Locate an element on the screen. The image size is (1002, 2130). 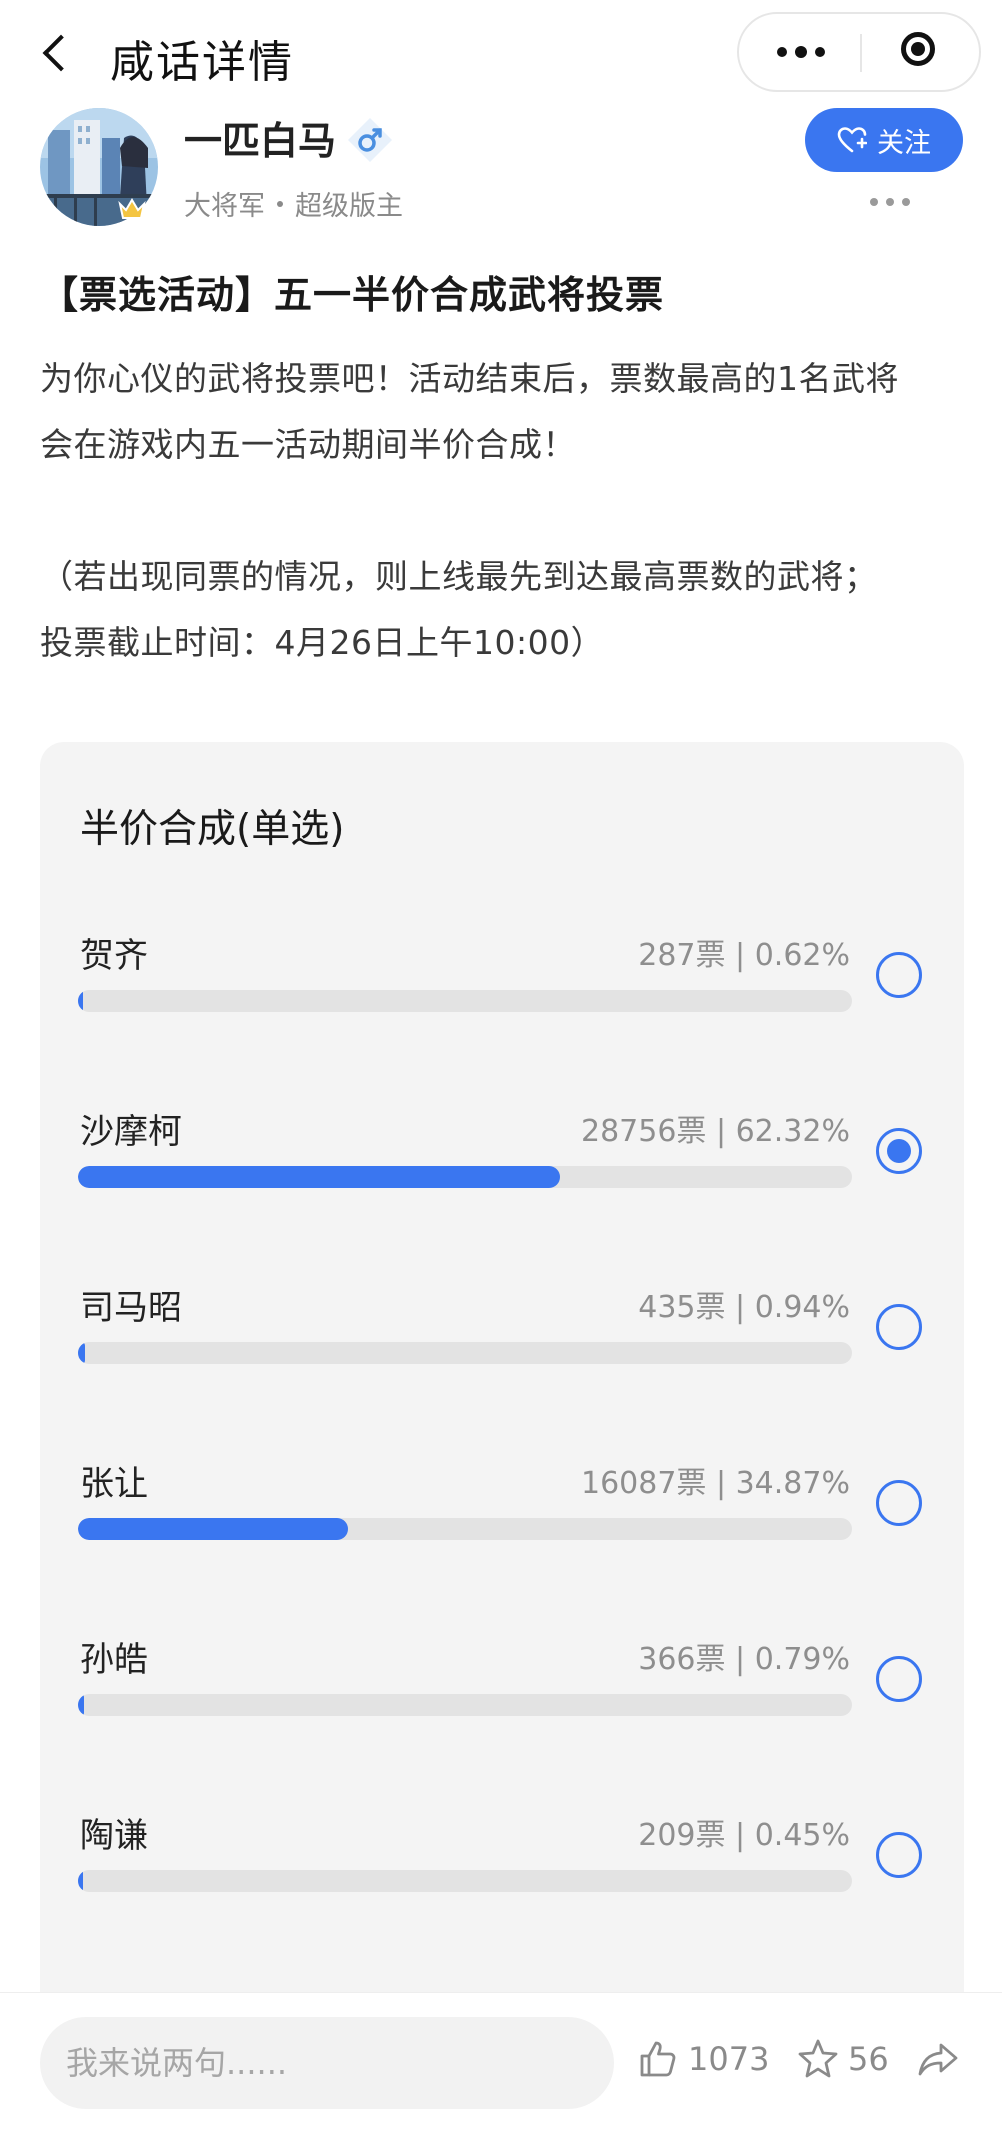
author-meta: 大将军 超级版主 is located at coordinates (293, 203).